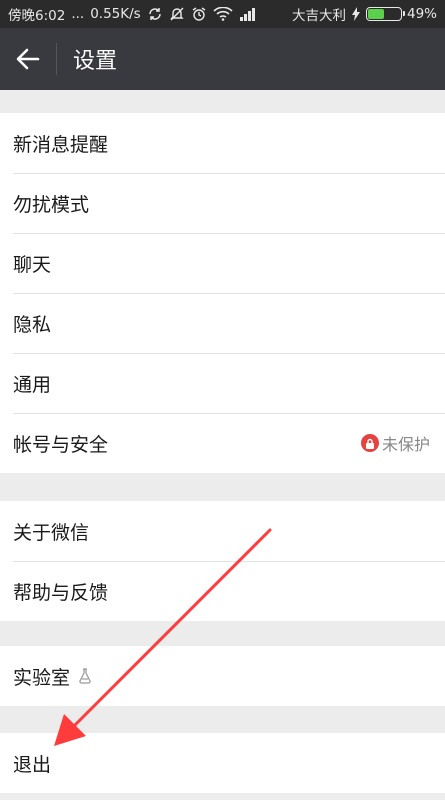 This screenshot has height=800, width=445. What do you see at coordinates (222, 531) in the screenshot?
I see `settings-item-about-wechat: 关于微信` at bounding box center [222, 531].